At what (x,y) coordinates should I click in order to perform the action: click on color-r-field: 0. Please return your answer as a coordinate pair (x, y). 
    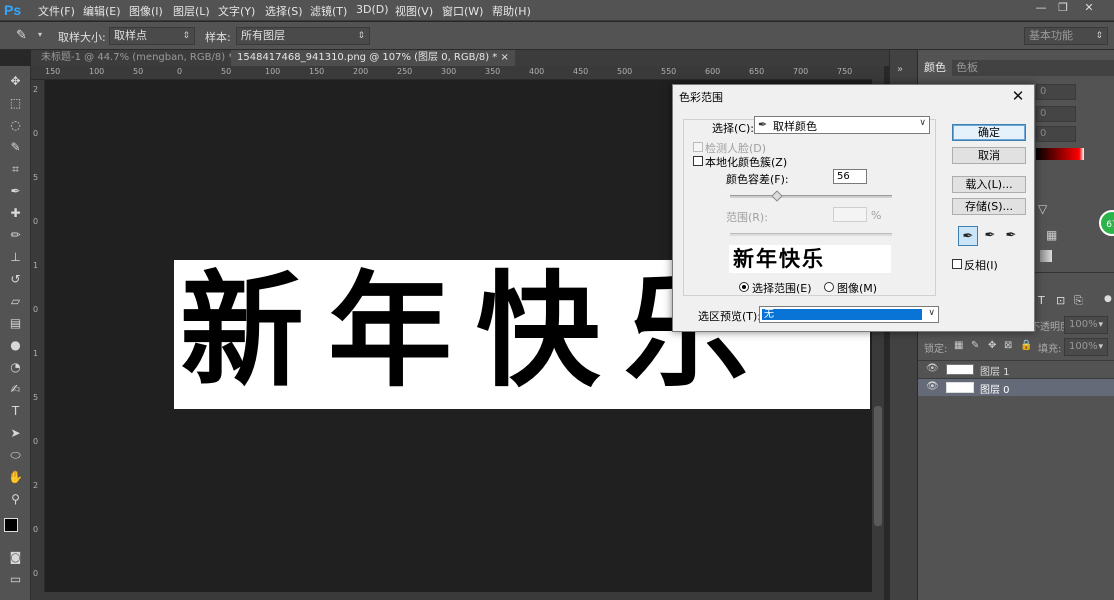
    Looking at the image, I should click on (1056, 92).